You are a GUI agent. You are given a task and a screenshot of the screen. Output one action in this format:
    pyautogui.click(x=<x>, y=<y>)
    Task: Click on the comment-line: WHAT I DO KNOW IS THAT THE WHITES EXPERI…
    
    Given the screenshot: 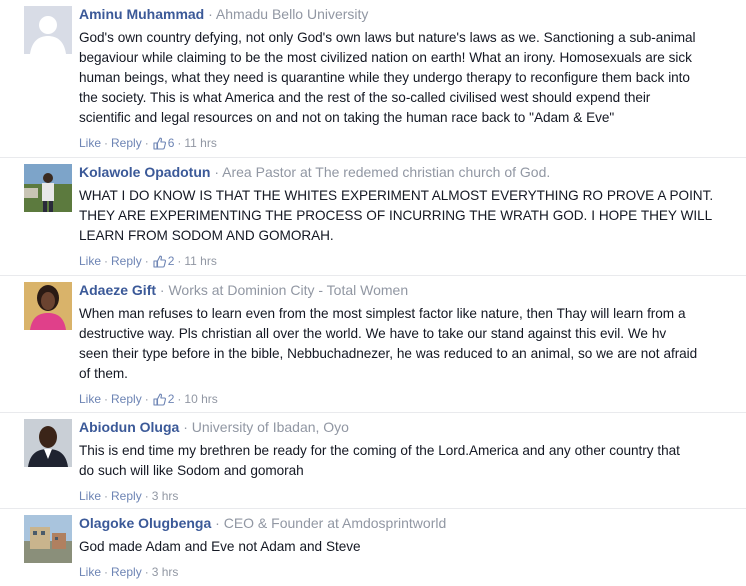 What is the action you would take?
    pyautogui.click(x=396, y=195)
    